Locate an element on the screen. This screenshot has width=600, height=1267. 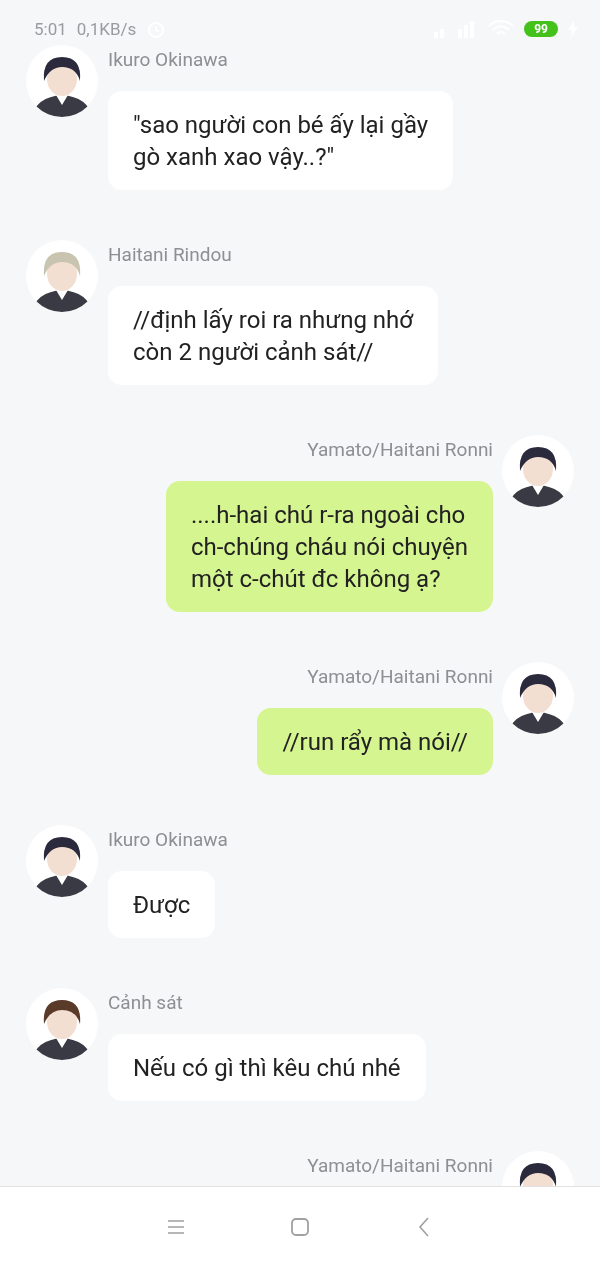
network-speed: 0,1KB/s is located at coordinates (106, 29).